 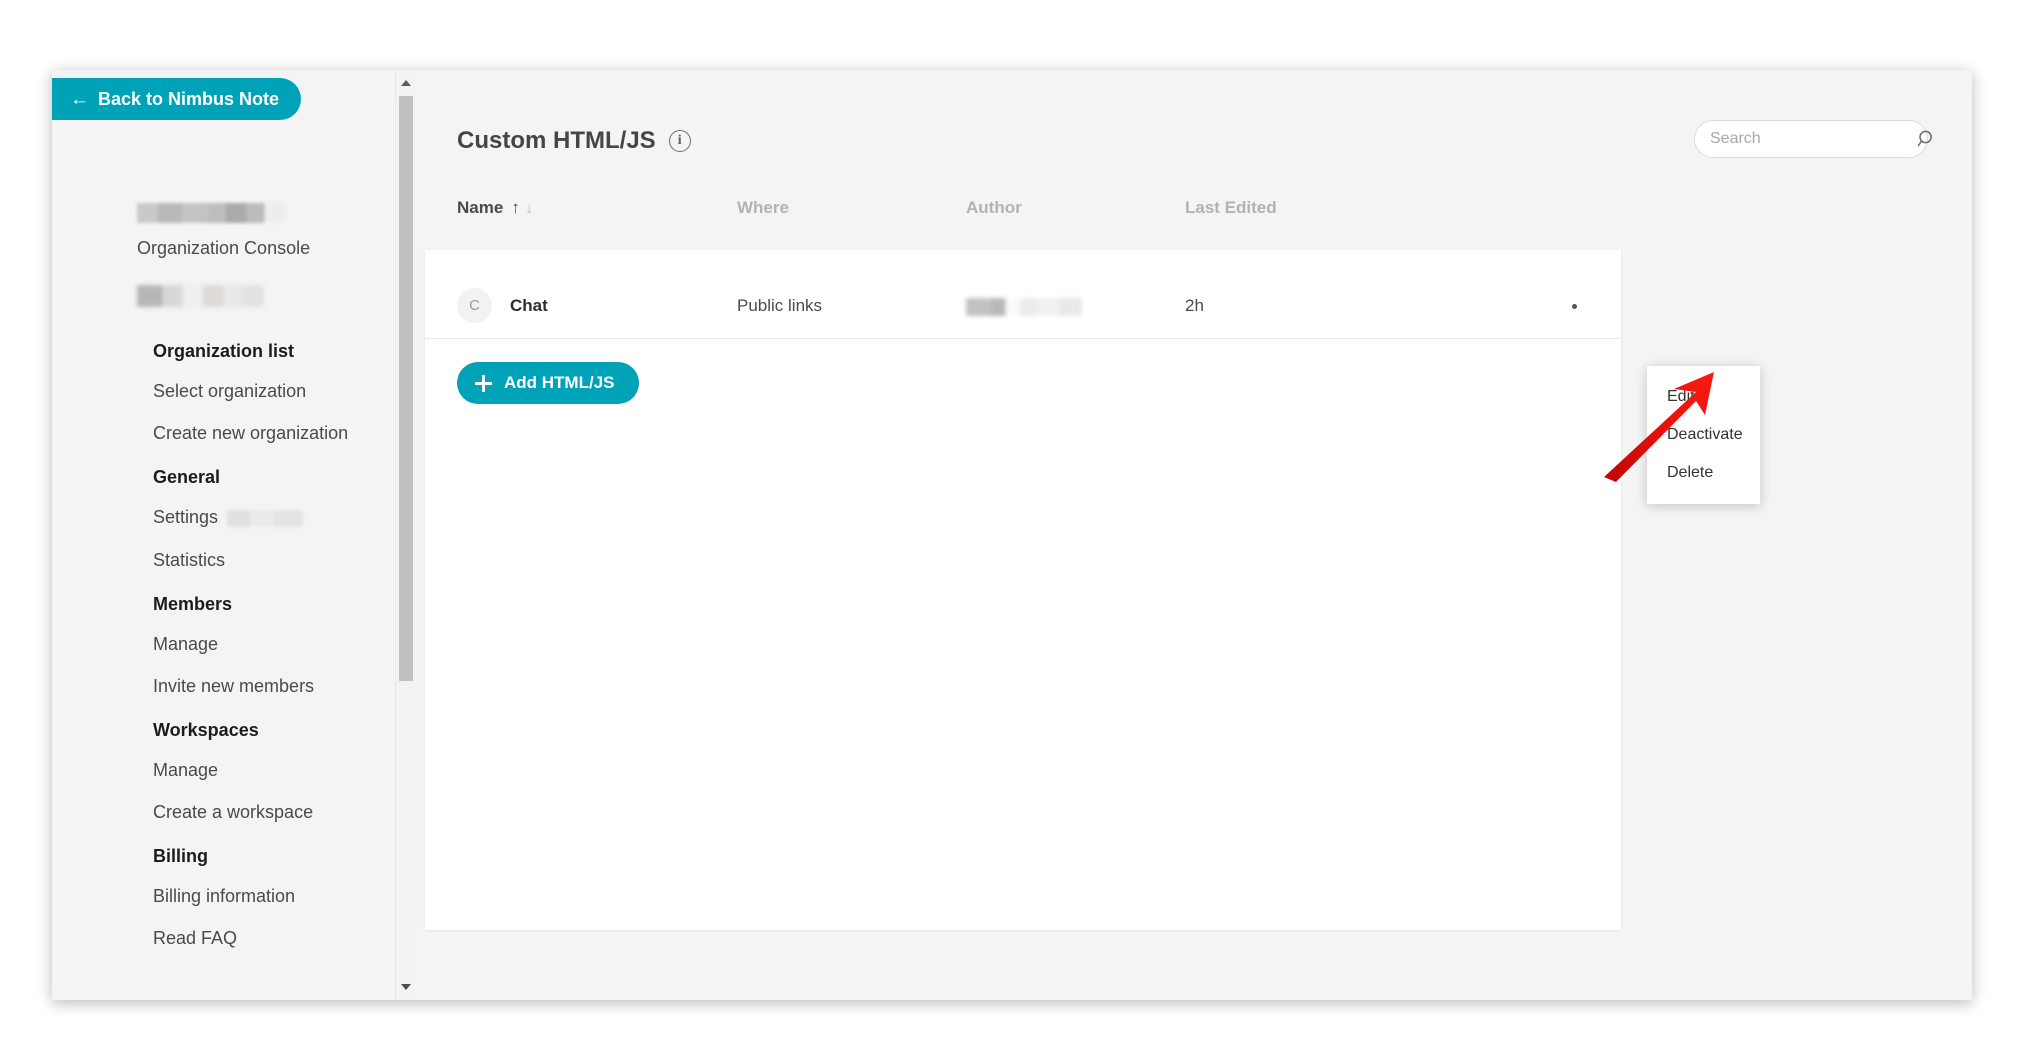 What do you see at coordinates (79, 99) in the screenshot?
I see `arrow-left-icon: ←` at bounding box center [79, 99].